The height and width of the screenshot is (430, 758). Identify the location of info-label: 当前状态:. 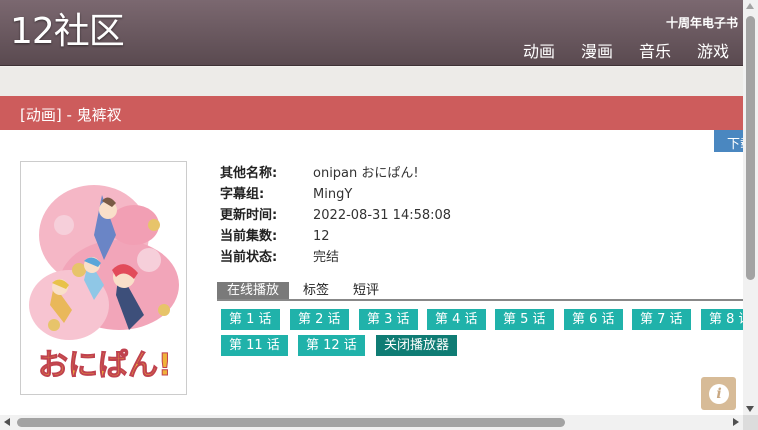
(249, 257).